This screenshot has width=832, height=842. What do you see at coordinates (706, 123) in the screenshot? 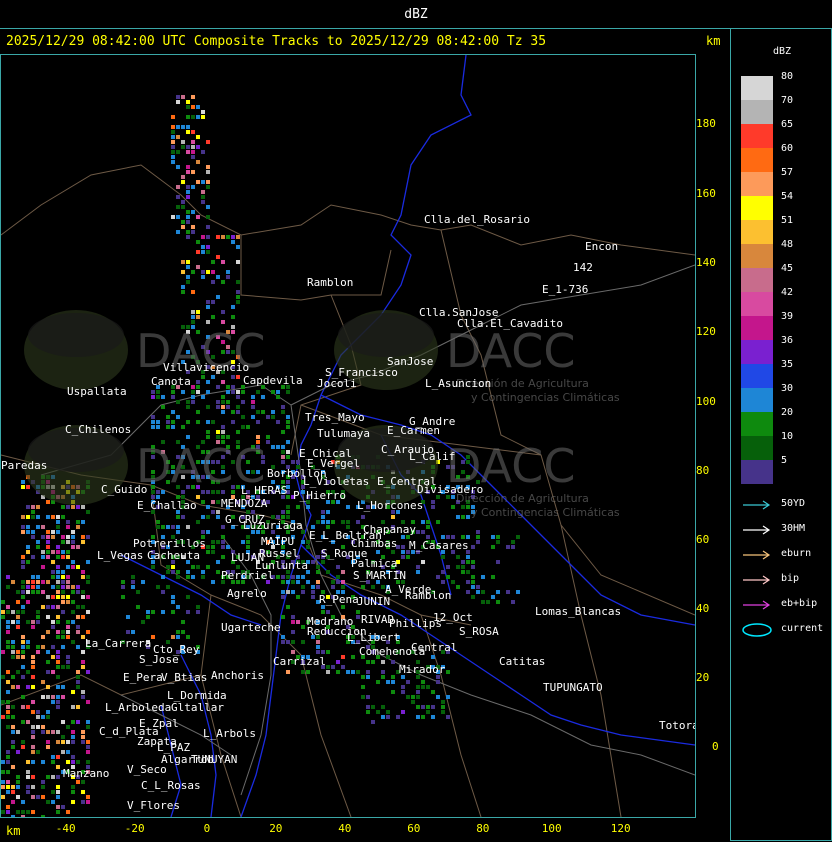
I see `y-tick-label: 180` at bounding box center [706, 123].